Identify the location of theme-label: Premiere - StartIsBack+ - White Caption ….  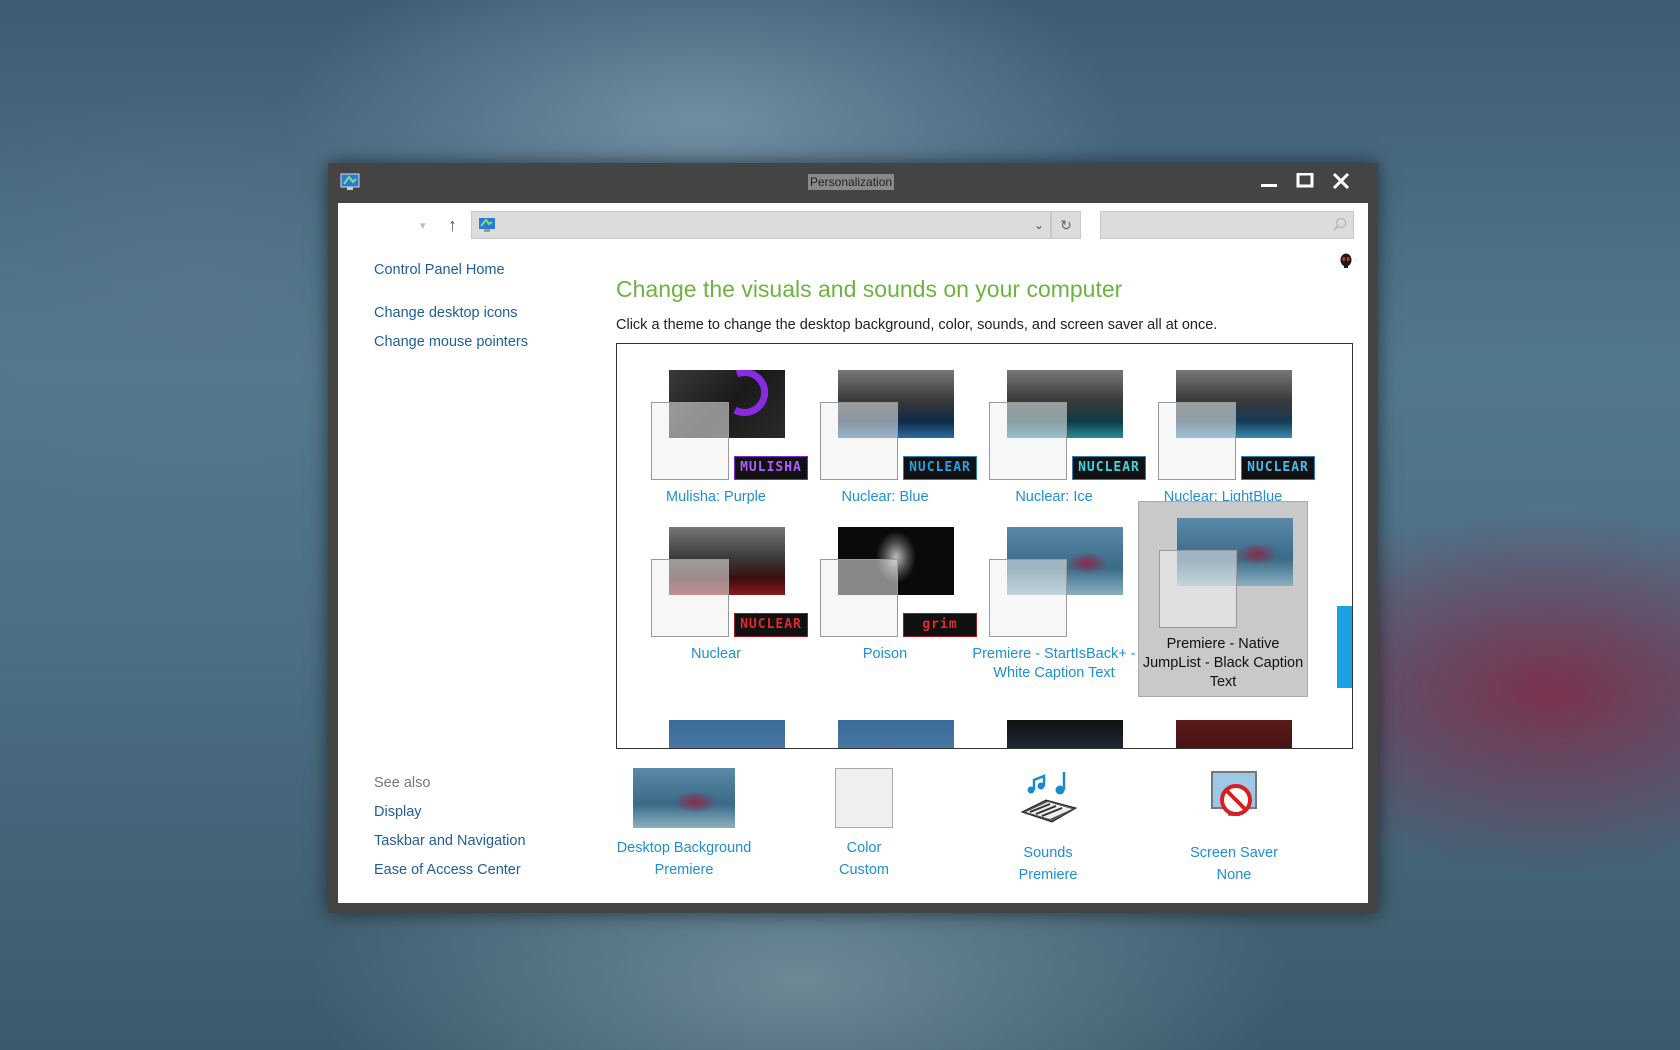
(1054, 663).